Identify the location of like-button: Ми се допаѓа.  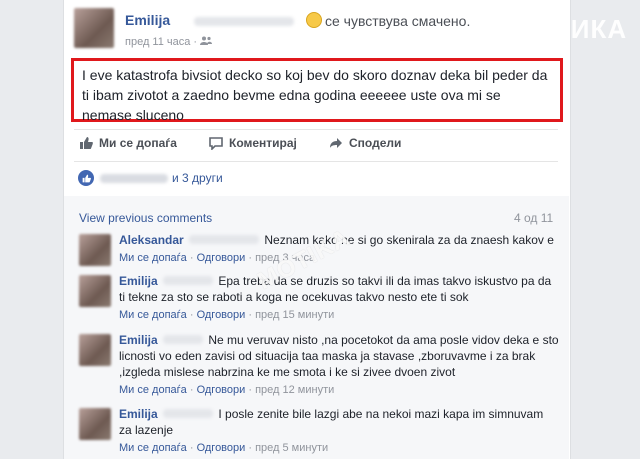
(128, 143).